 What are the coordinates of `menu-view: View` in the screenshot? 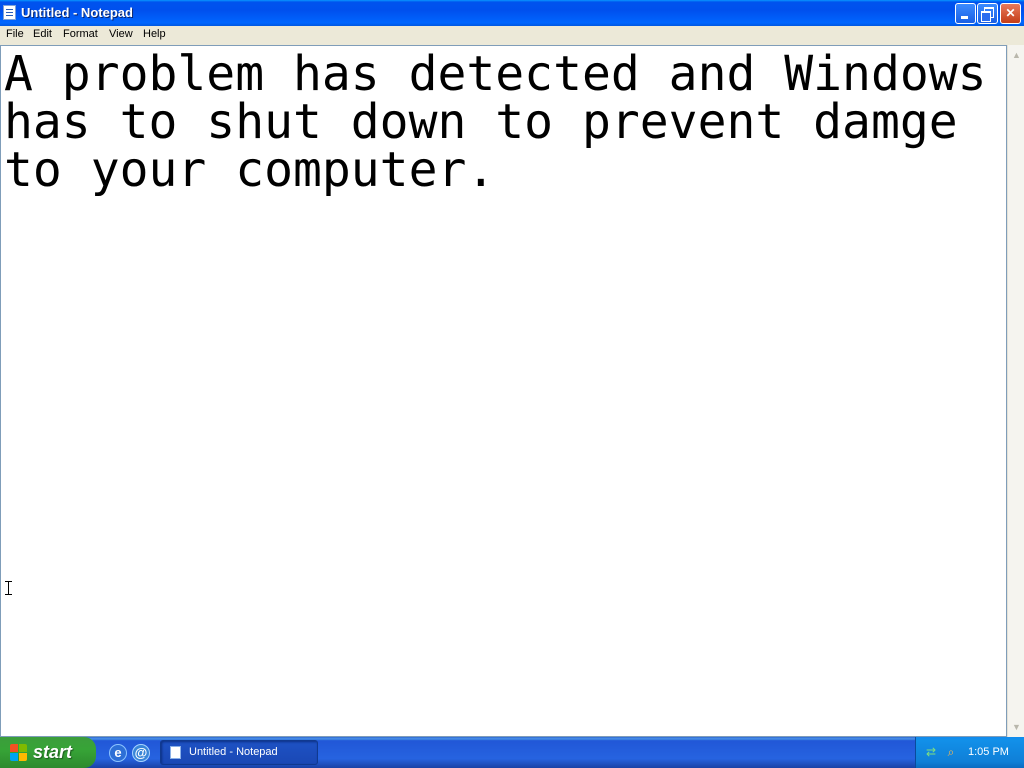 It's located at (121, 34).